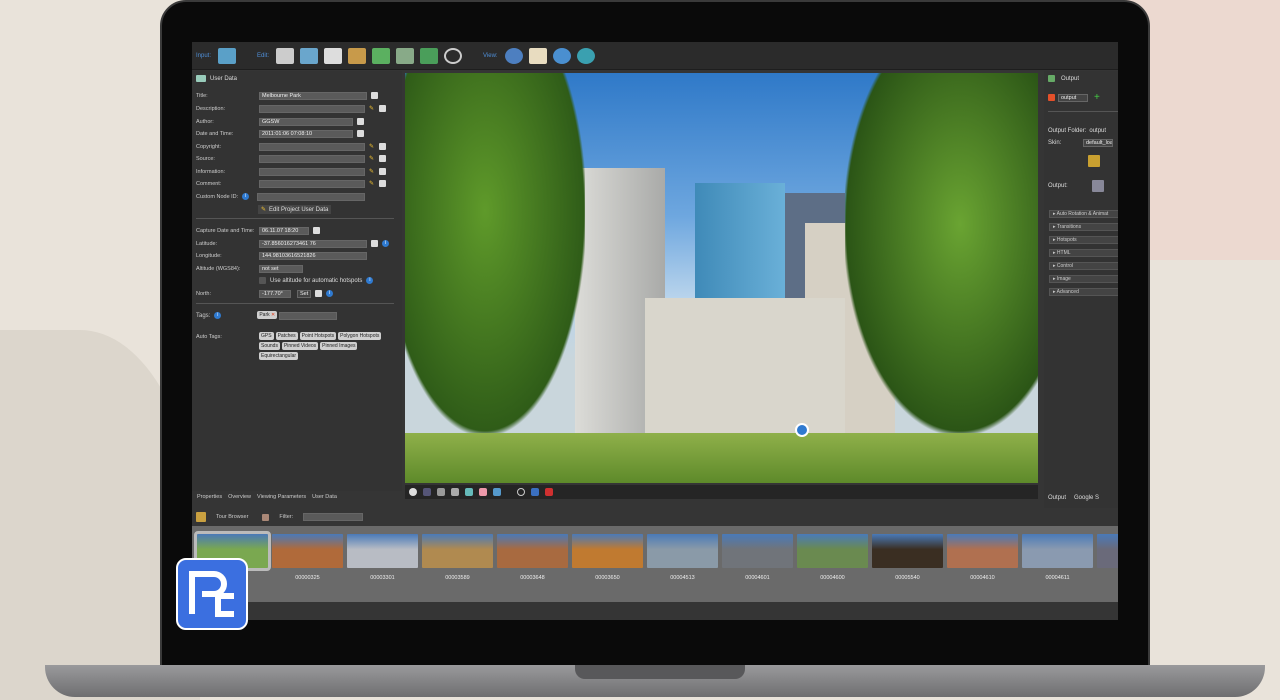 This screenshot has height=700, width=1280. Describe the element at coordinates (1073, 97) in the screenshot. I see `output-format-dropdown: output` at that location.